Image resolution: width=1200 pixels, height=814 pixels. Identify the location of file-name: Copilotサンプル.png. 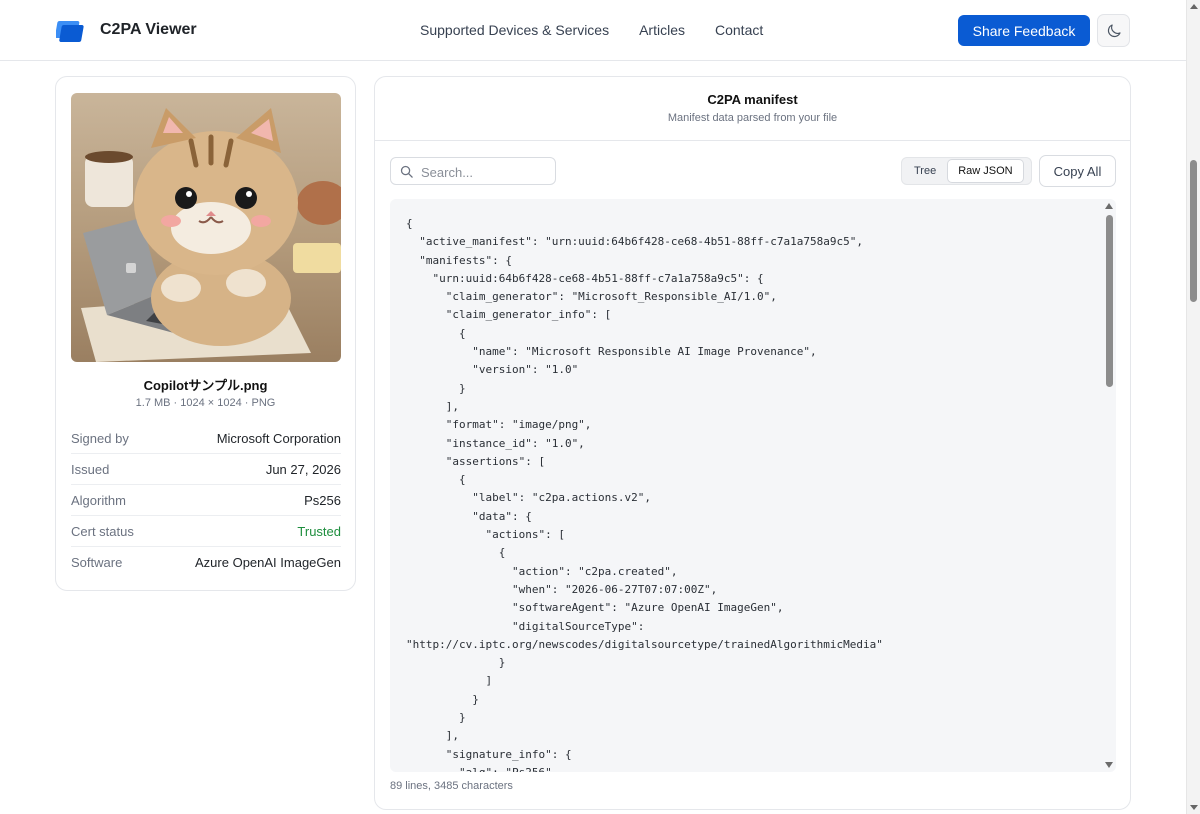
(205, 385).